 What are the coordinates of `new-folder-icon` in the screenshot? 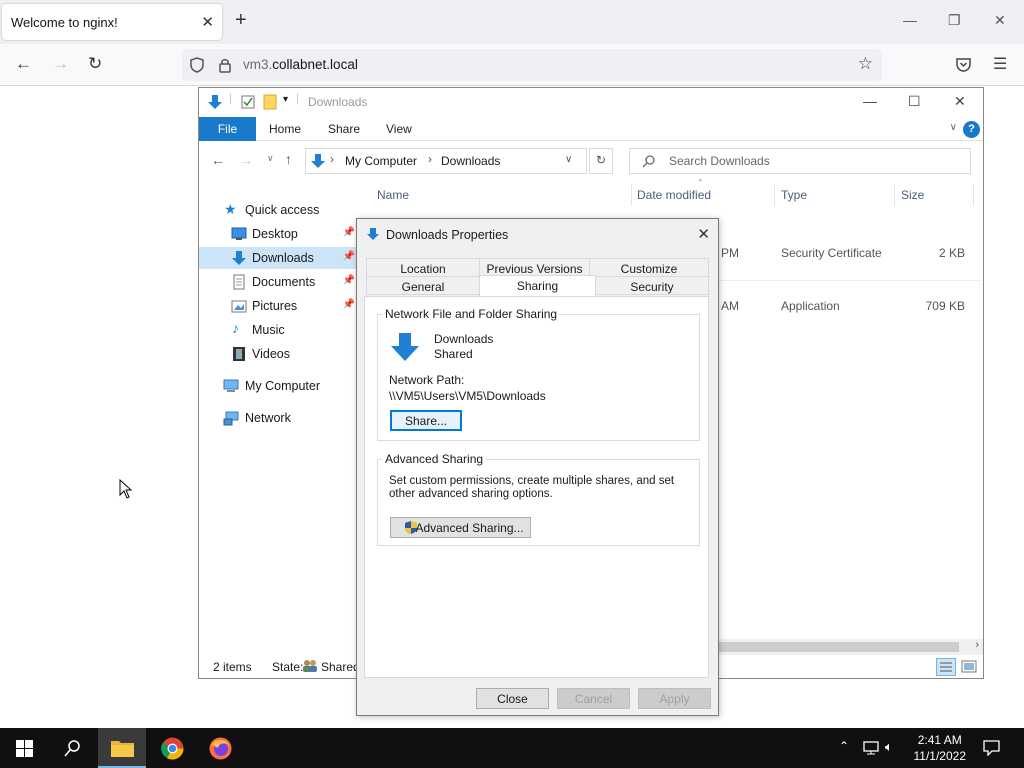 It's located at (270, 102).